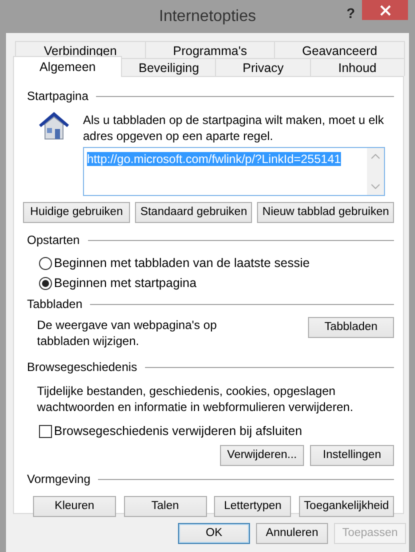 The width and height of the screenshot is (415, 552). I want to click on radio-label: Beginnen met startpagina, so click(125, 283).